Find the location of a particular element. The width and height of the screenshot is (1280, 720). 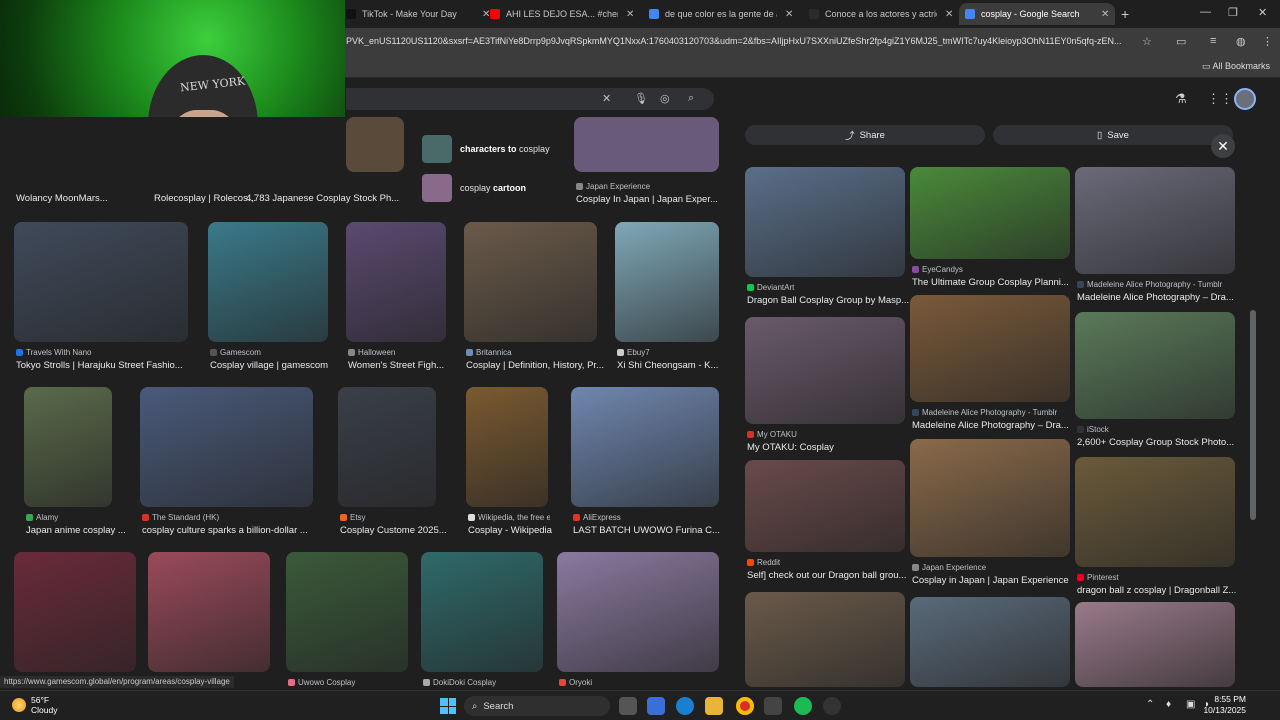

result-title: Cosplay - Wikipedia is located at coordinates (518, 530).